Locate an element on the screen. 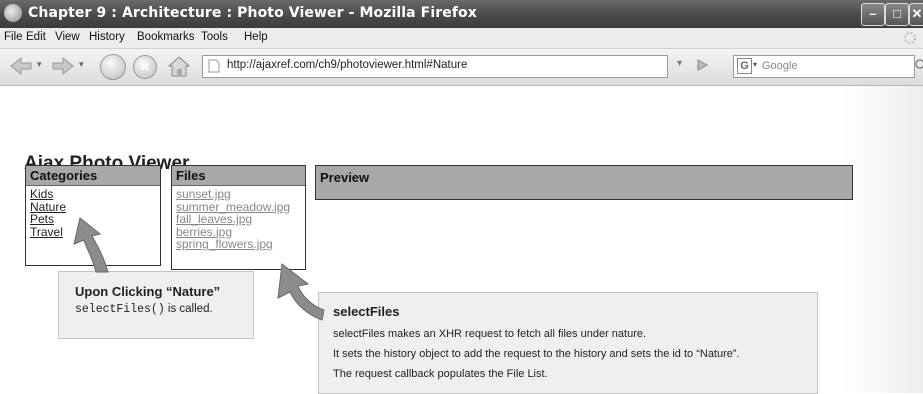 The image size is (923, 394). forward-dropdown-icon: ▾ is located at coordinates (81, 64).